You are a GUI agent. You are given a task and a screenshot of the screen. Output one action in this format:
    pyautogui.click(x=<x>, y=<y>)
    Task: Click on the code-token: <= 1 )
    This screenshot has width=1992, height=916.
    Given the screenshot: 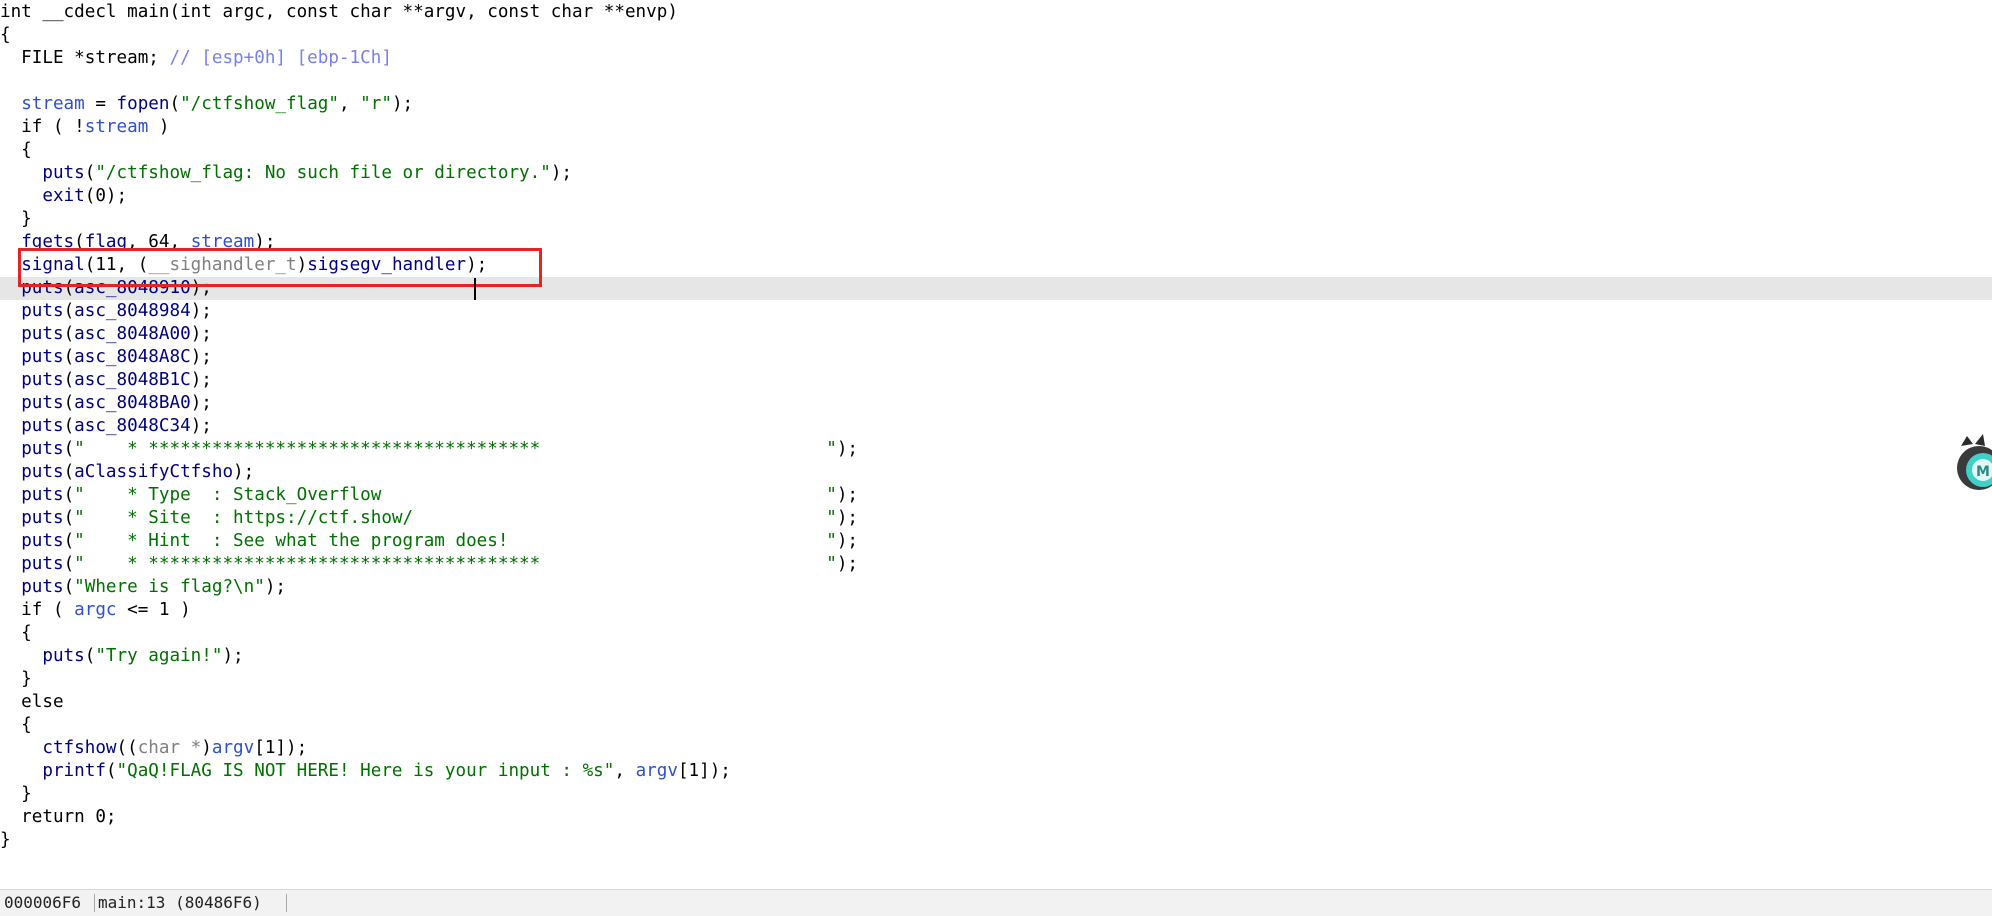 What is the action you would take?
    pyautogui.click(x=153, y=610)
    